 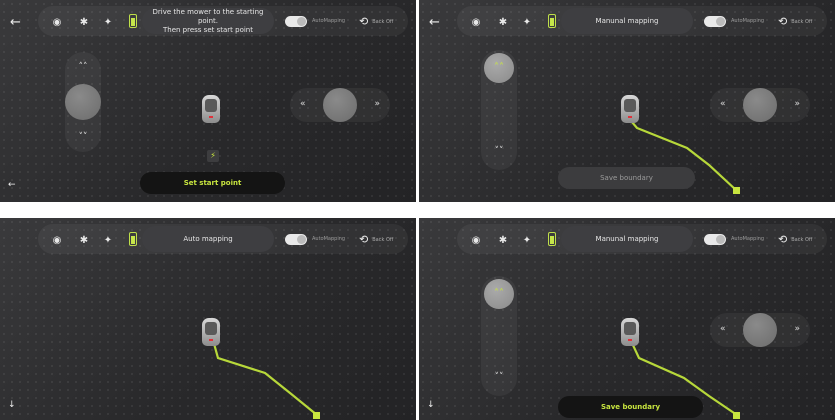 What do you see at coordinates (108, 22) in the screenshot?
I see `satellite-icon: ✦` at bounding box center [108, 22].